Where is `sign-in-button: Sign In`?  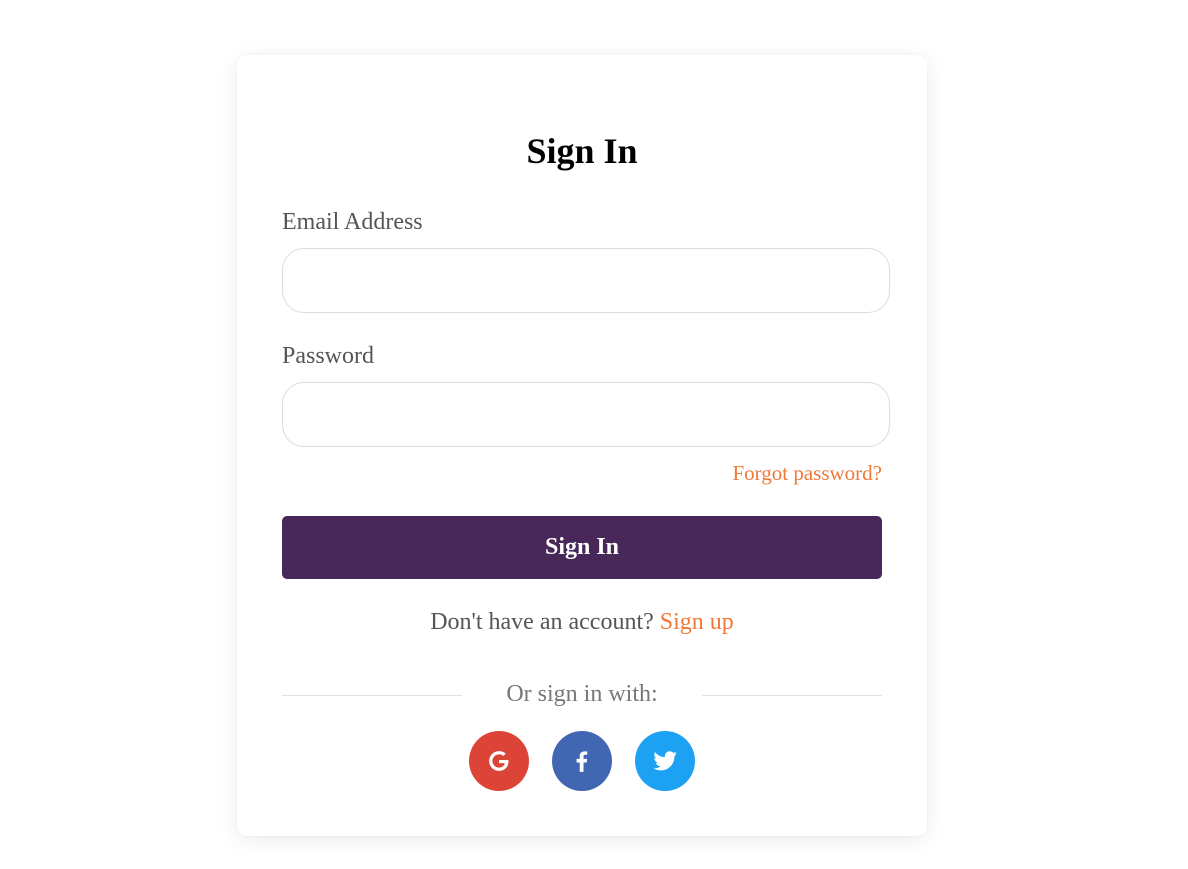
sign-in-button: Sign In is located at coordinates (582, 547).